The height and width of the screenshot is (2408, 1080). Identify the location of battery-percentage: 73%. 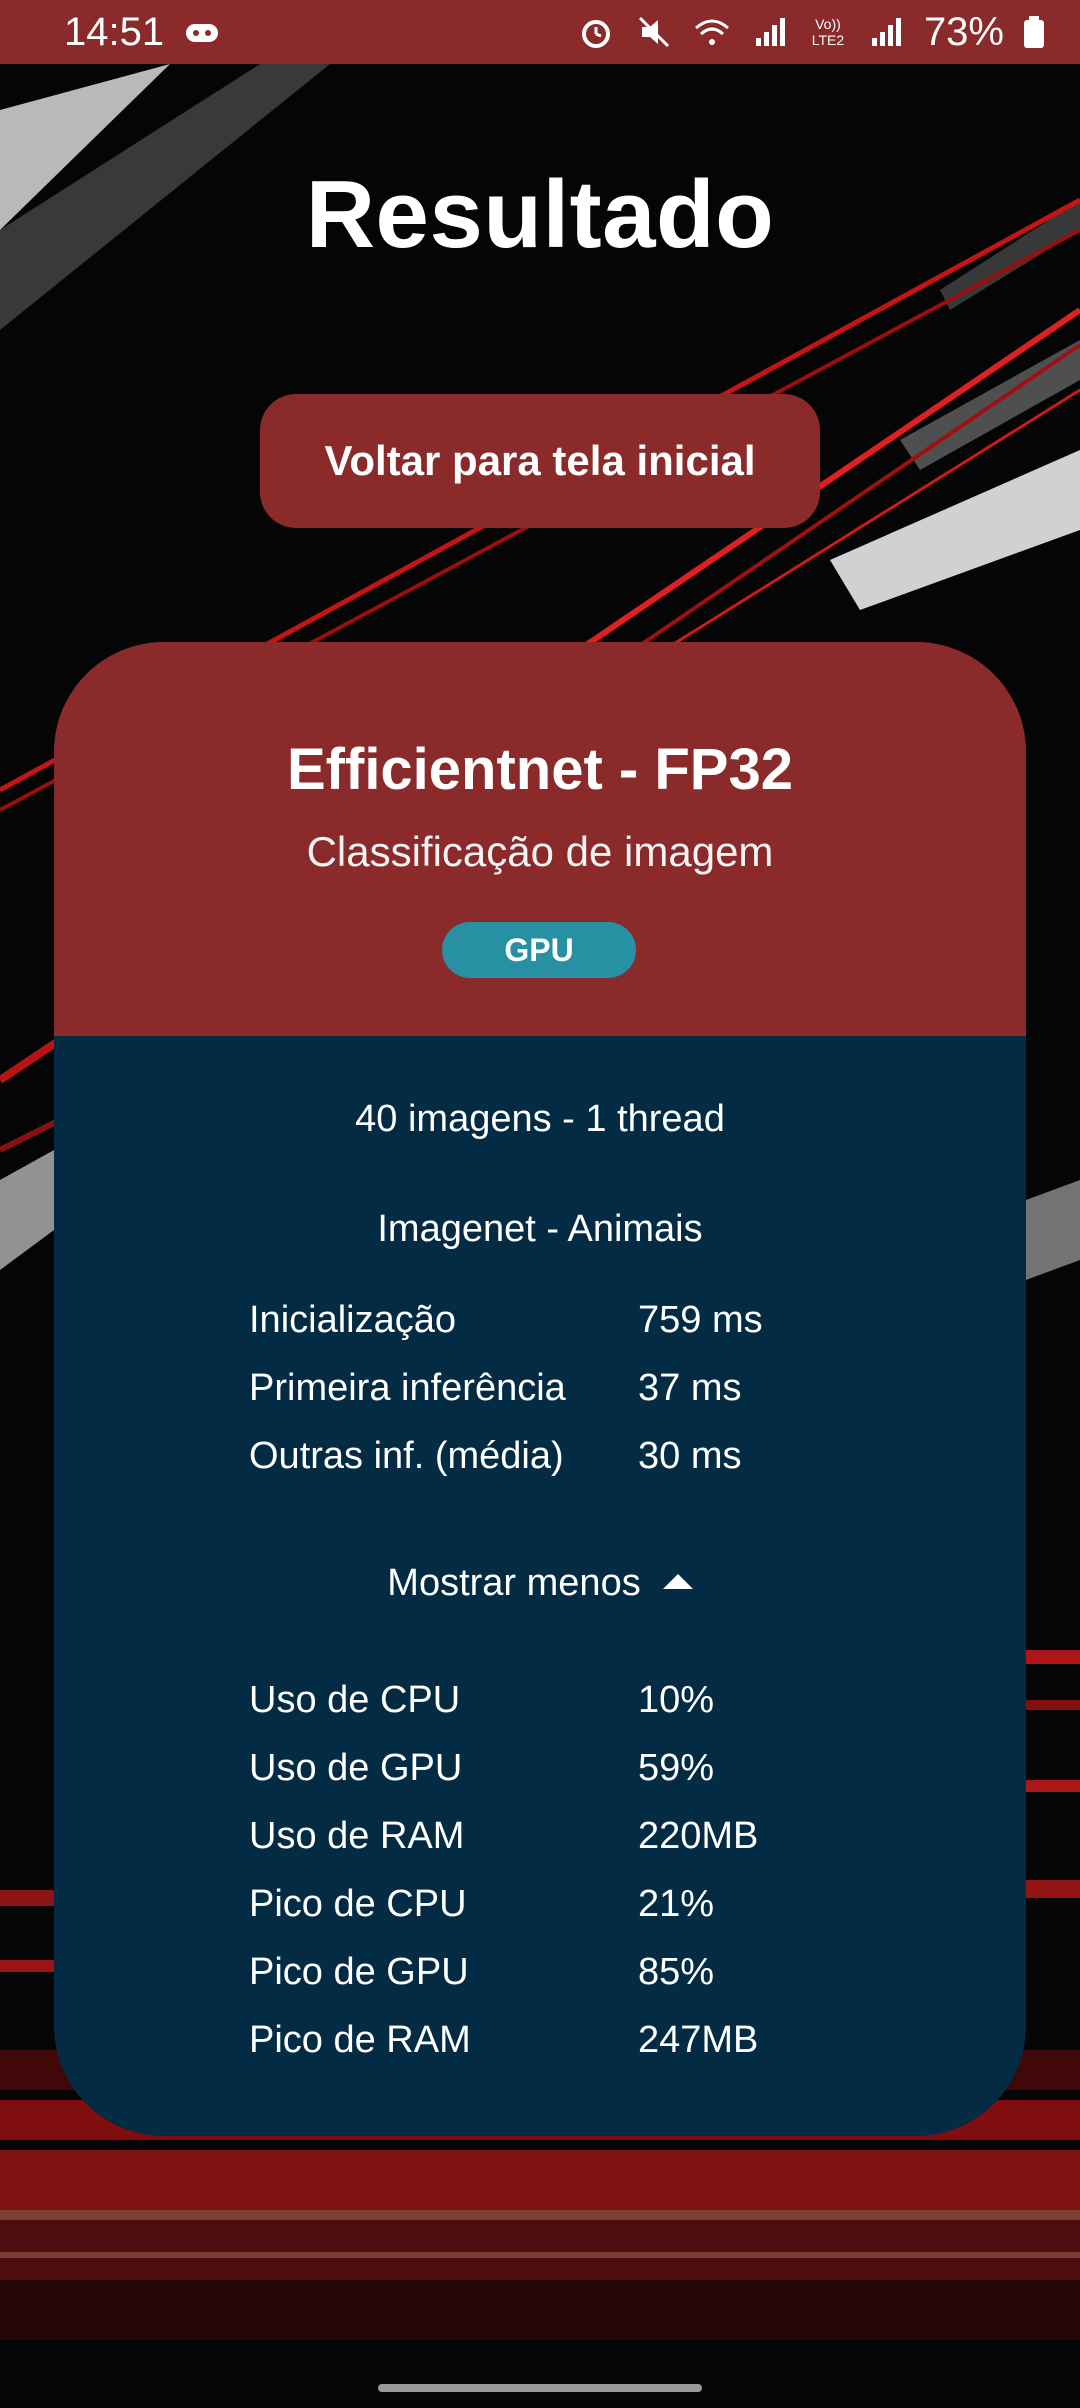
(963, 31).